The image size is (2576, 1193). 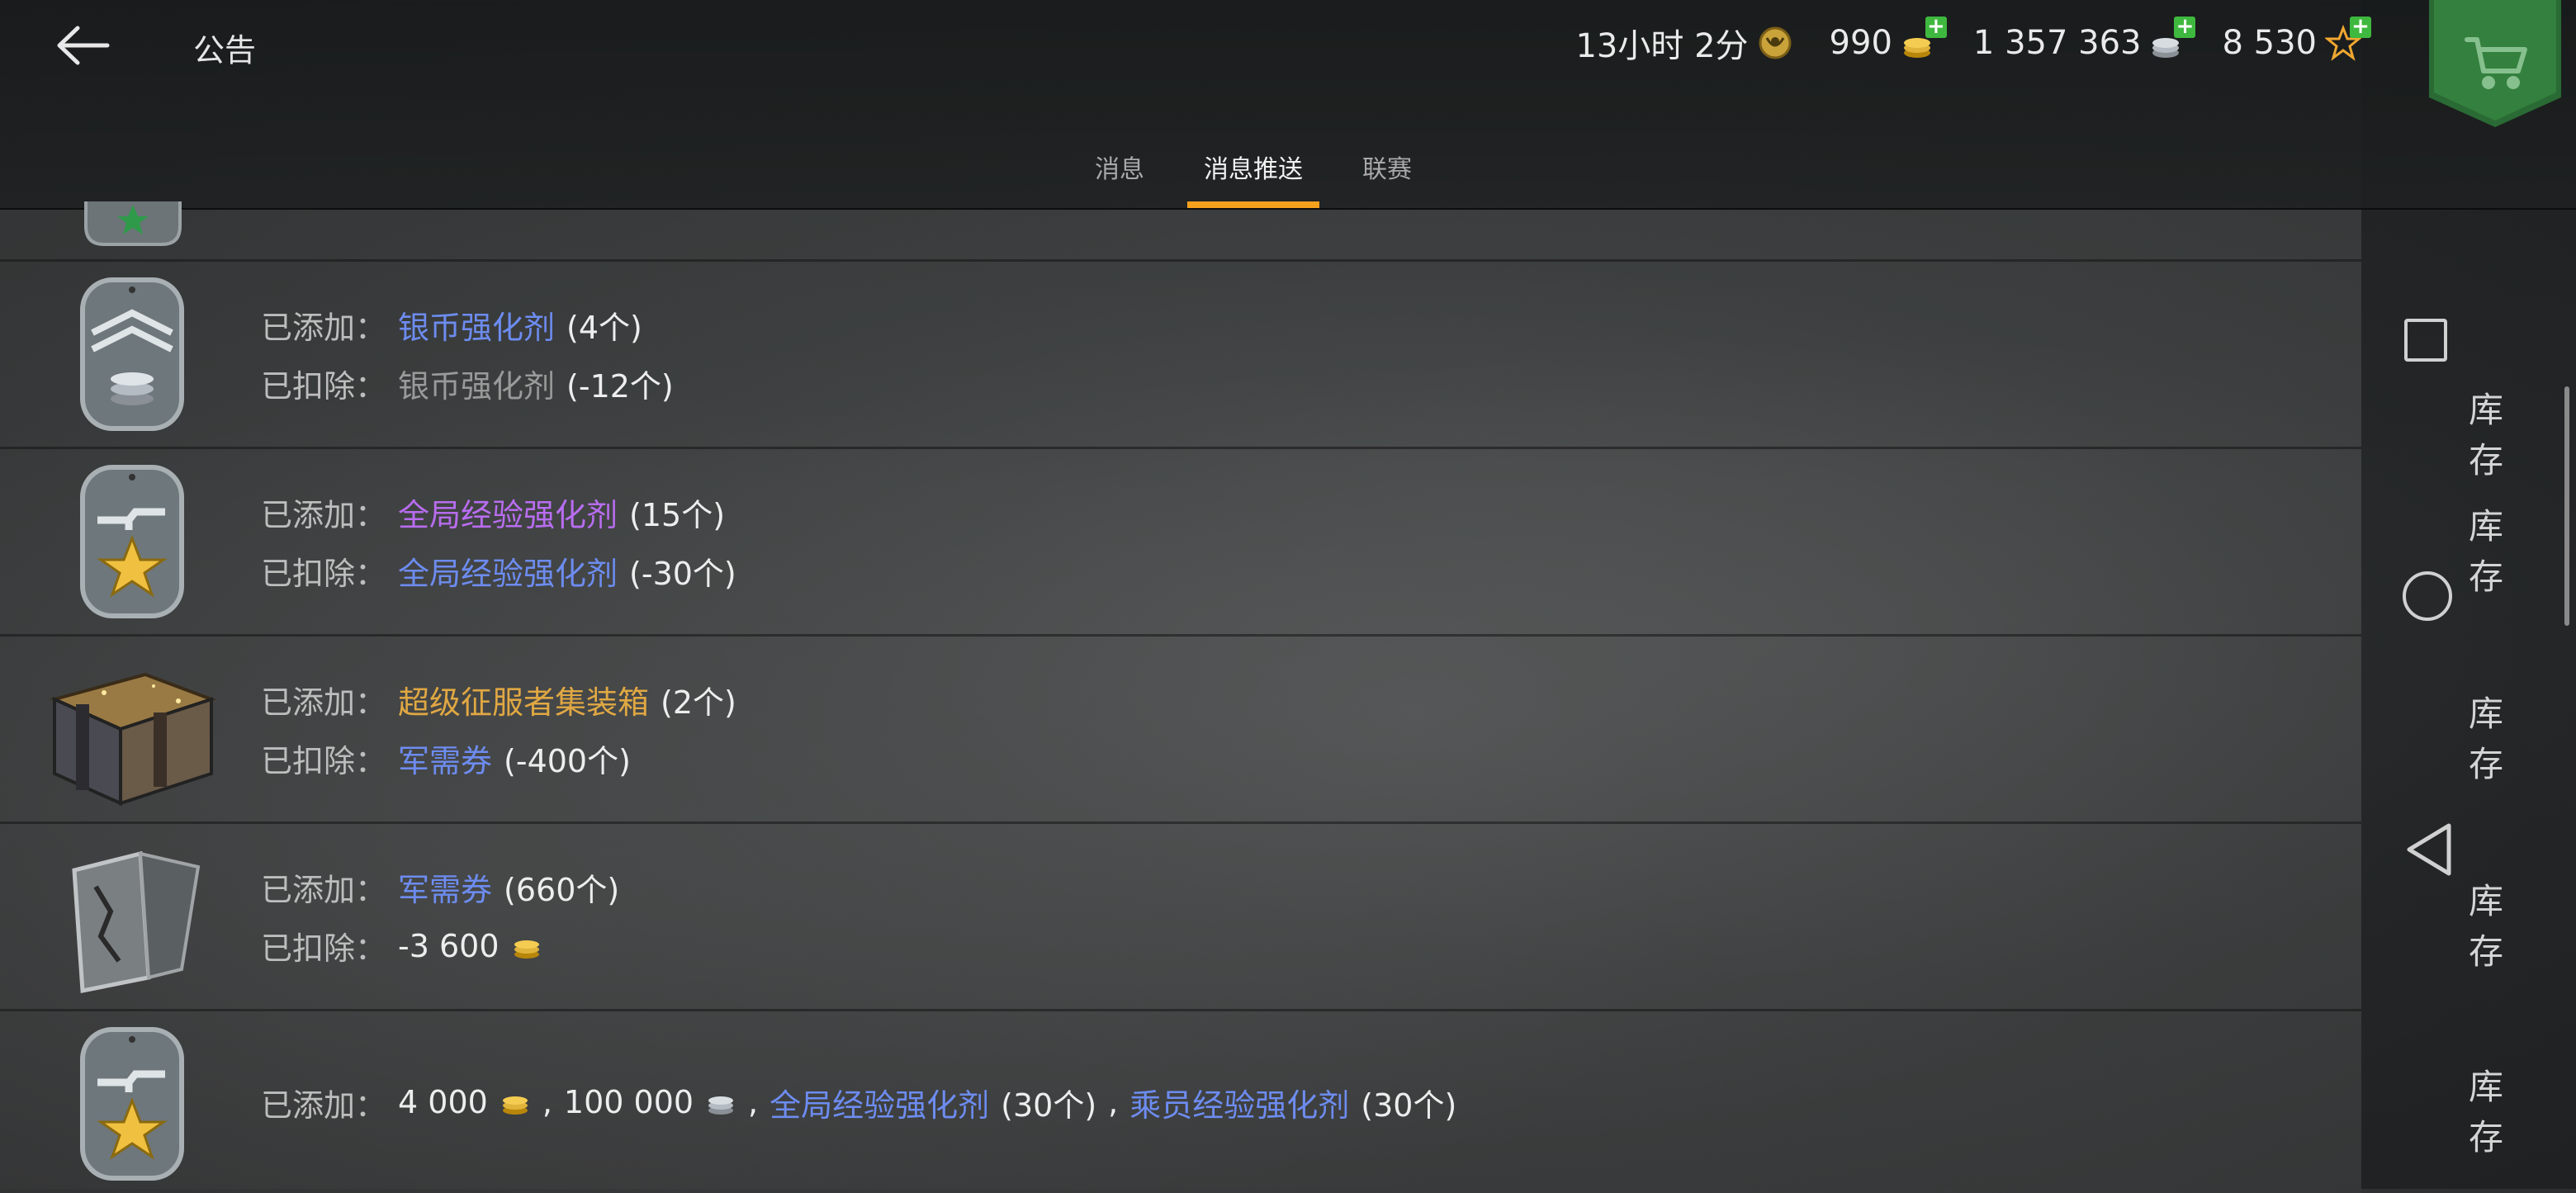 What do you see at coordinates (2427, 596) in the screenshot?
I see `home-button` at bounding box center [2427, 596].